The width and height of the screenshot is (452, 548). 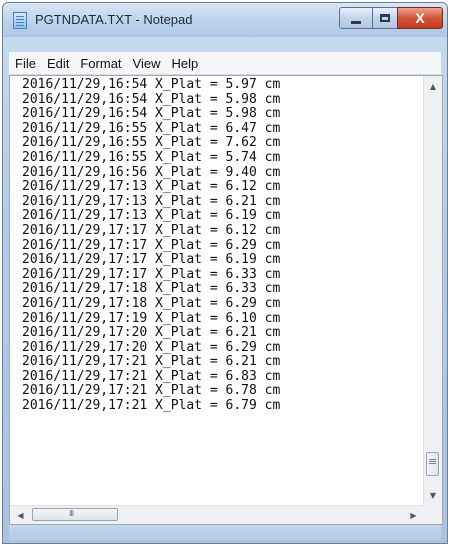 I want to click on text-line: 2016/11/29,17:21 X_Plat = 6.79 cm, so click(x=151, y=406).